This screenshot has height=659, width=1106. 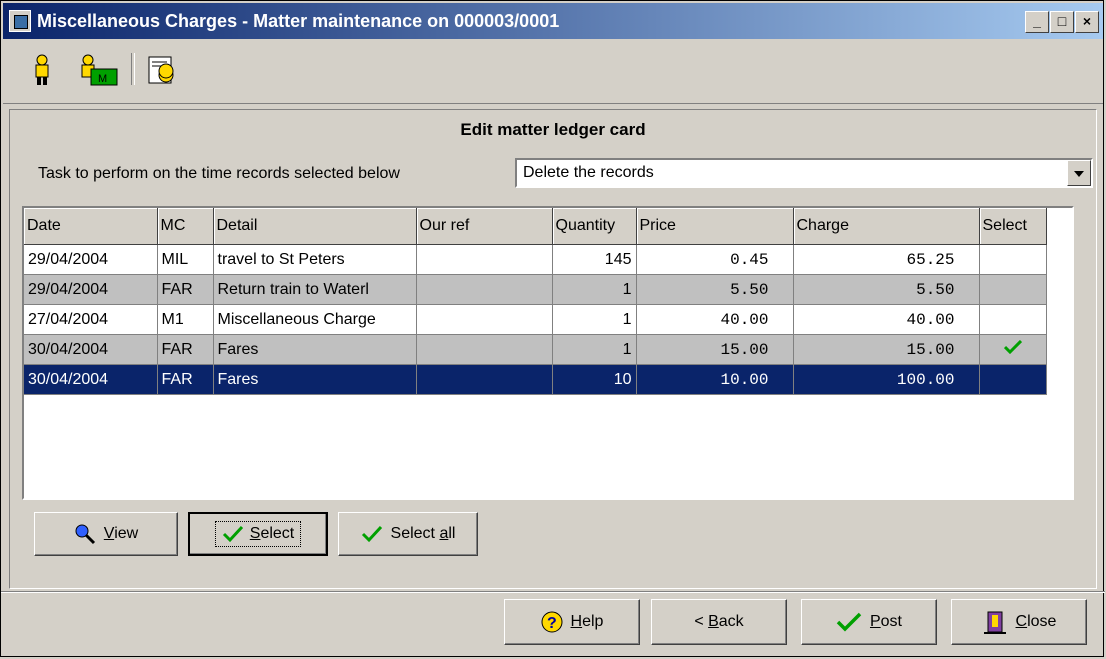 What do you see at coordinates (315, 259) in the screenshot?
I see `detail-cell: travel to St Peters` at bounding box center [315, 259].